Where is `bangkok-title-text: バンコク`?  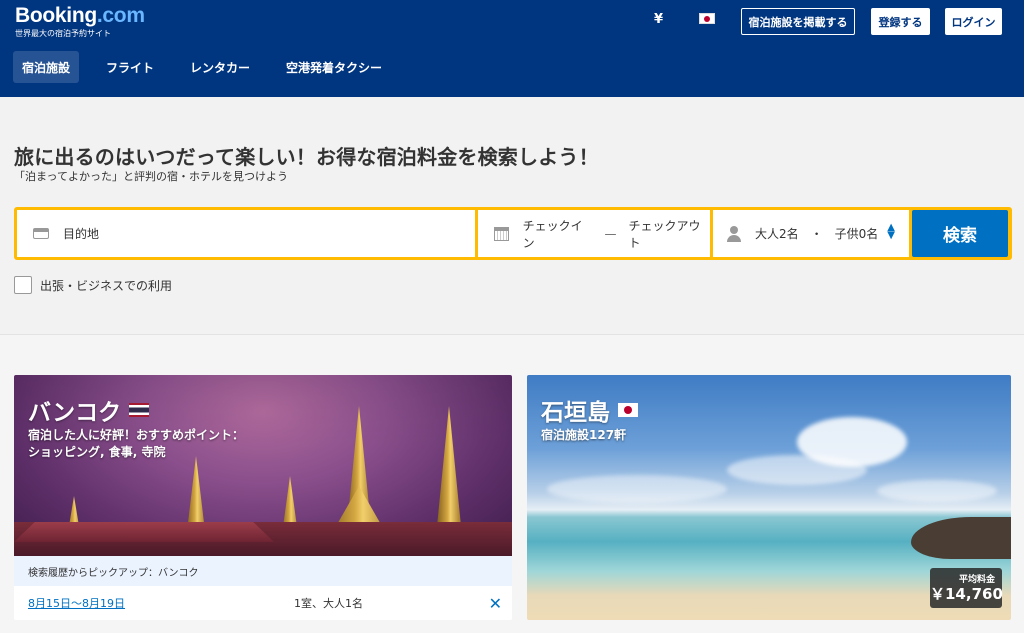
bangkok-title-text: バンコク is located at coordinates (75, 413).